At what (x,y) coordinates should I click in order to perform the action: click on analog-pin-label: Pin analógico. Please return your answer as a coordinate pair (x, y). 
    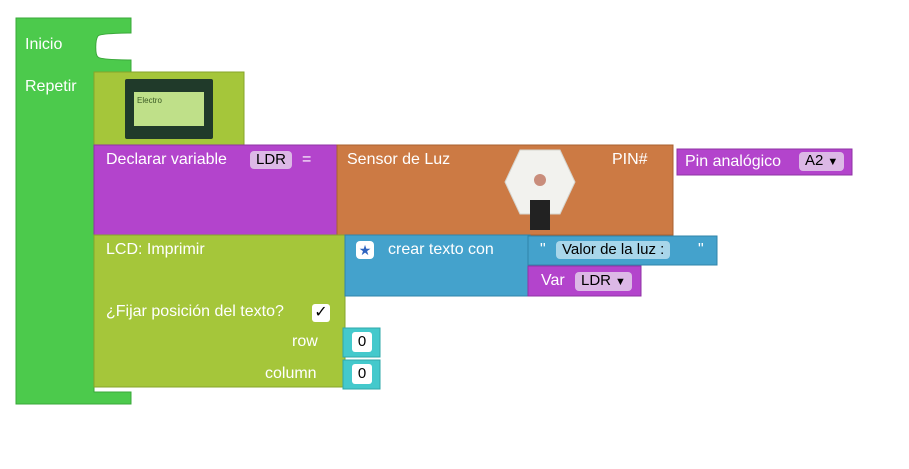
    Looking at the image, I should click on (733, 161).